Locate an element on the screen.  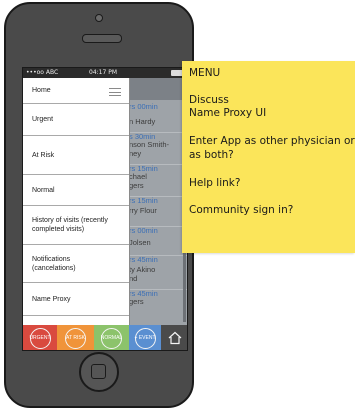
list-item: rry Flour is located at coordinates (158, 211).